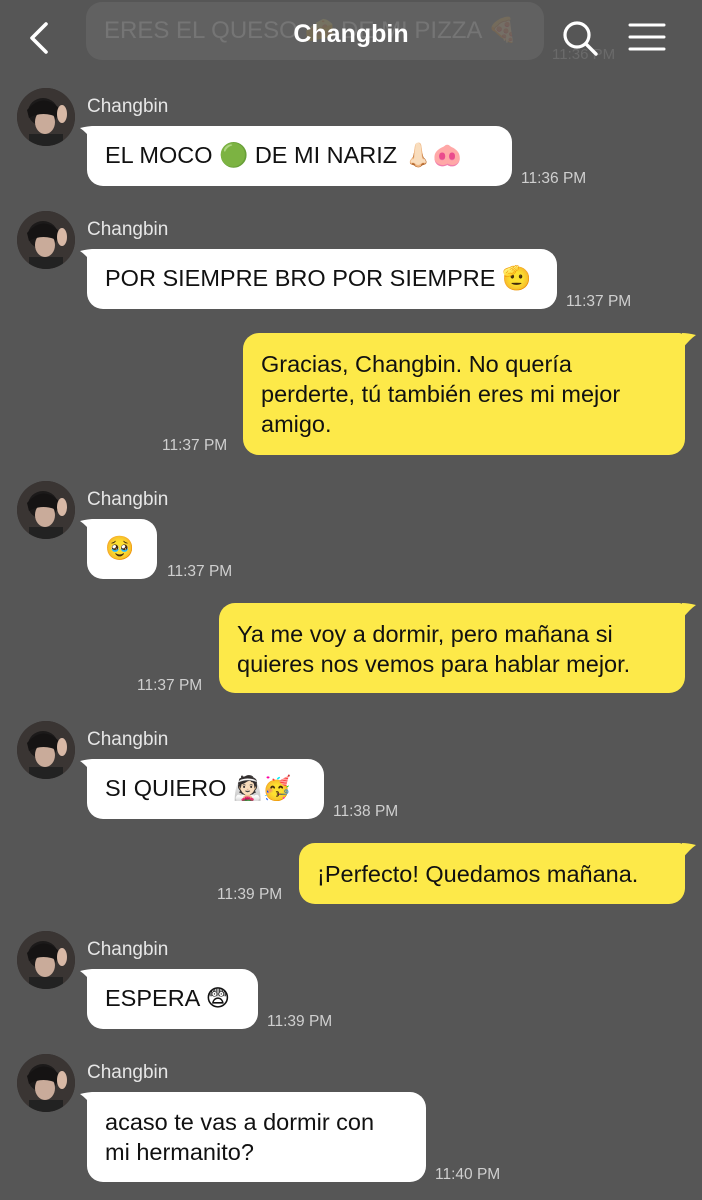 Image resolution: width=702 pixels, height=1200 pixels. Describe the element at coordinates (425, 634) in the screenshot. I see `message-text-line: Ya me voy a dormir, pero mañana si` at that location.